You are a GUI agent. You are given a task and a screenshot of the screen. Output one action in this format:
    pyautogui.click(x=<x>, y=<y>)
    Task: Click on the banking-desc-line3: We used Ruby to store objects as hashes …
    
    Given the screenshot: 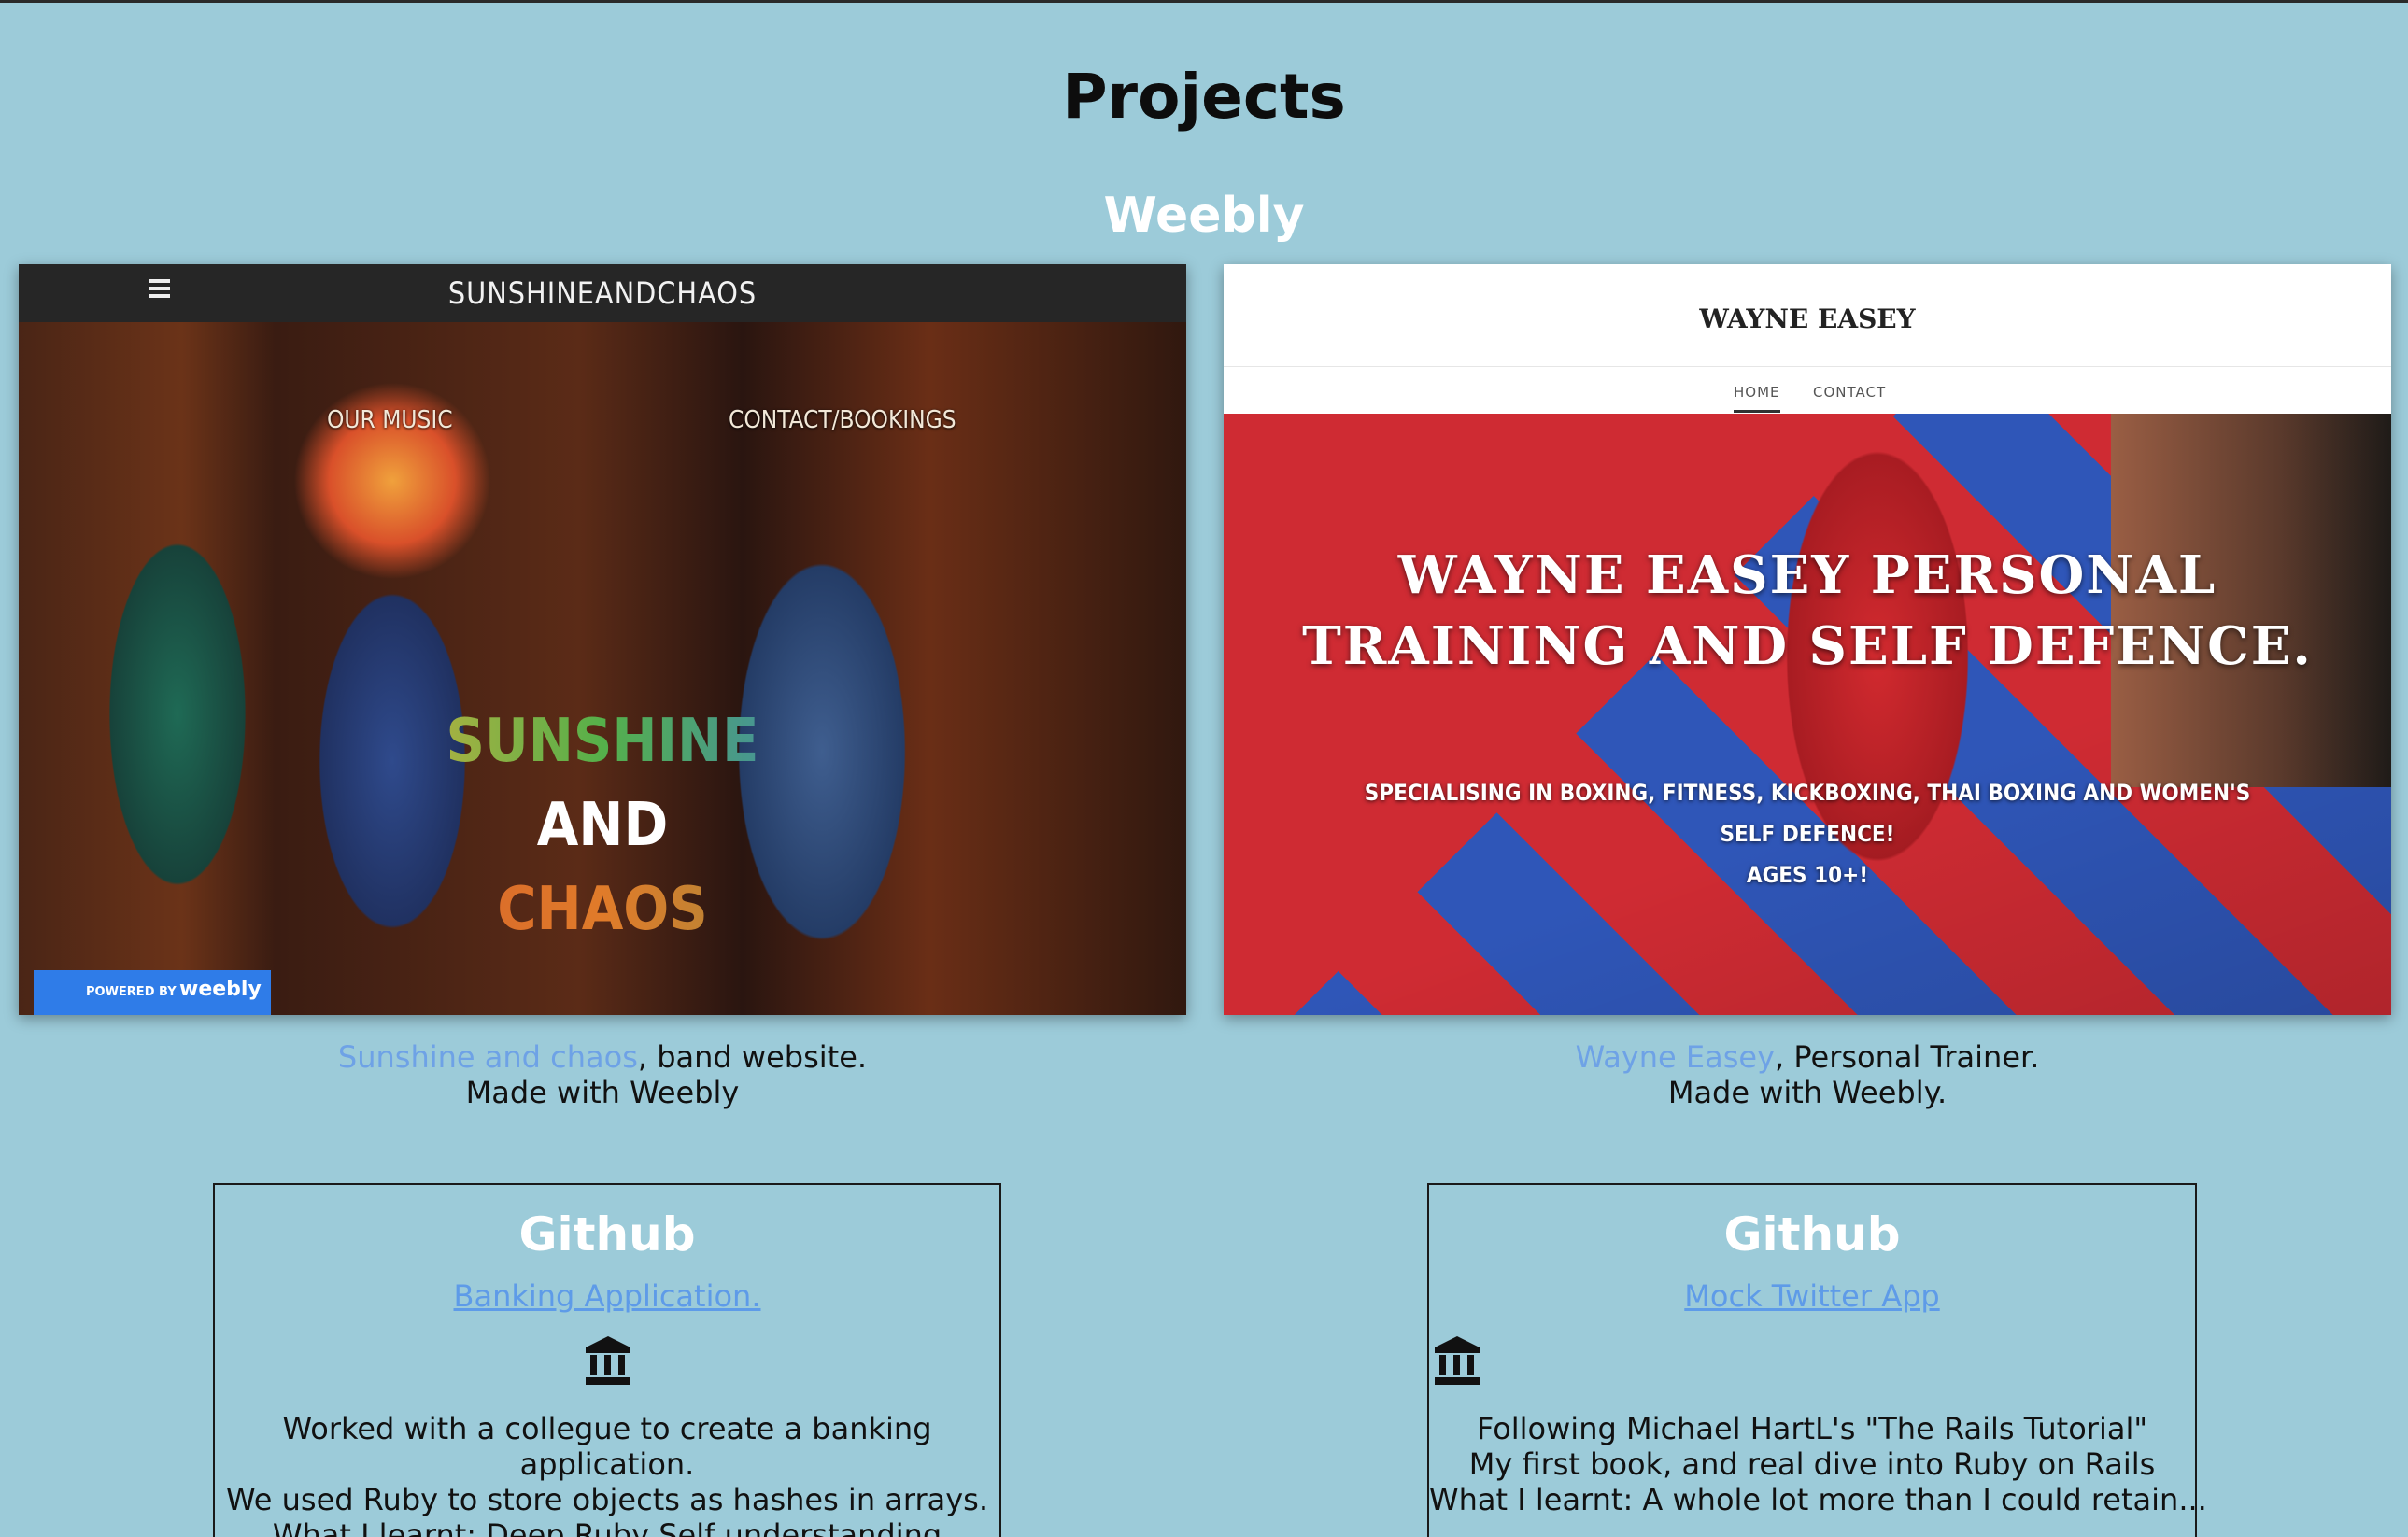 What is the action you would take?
    pyautogui.click(x=607, y=1500)
    